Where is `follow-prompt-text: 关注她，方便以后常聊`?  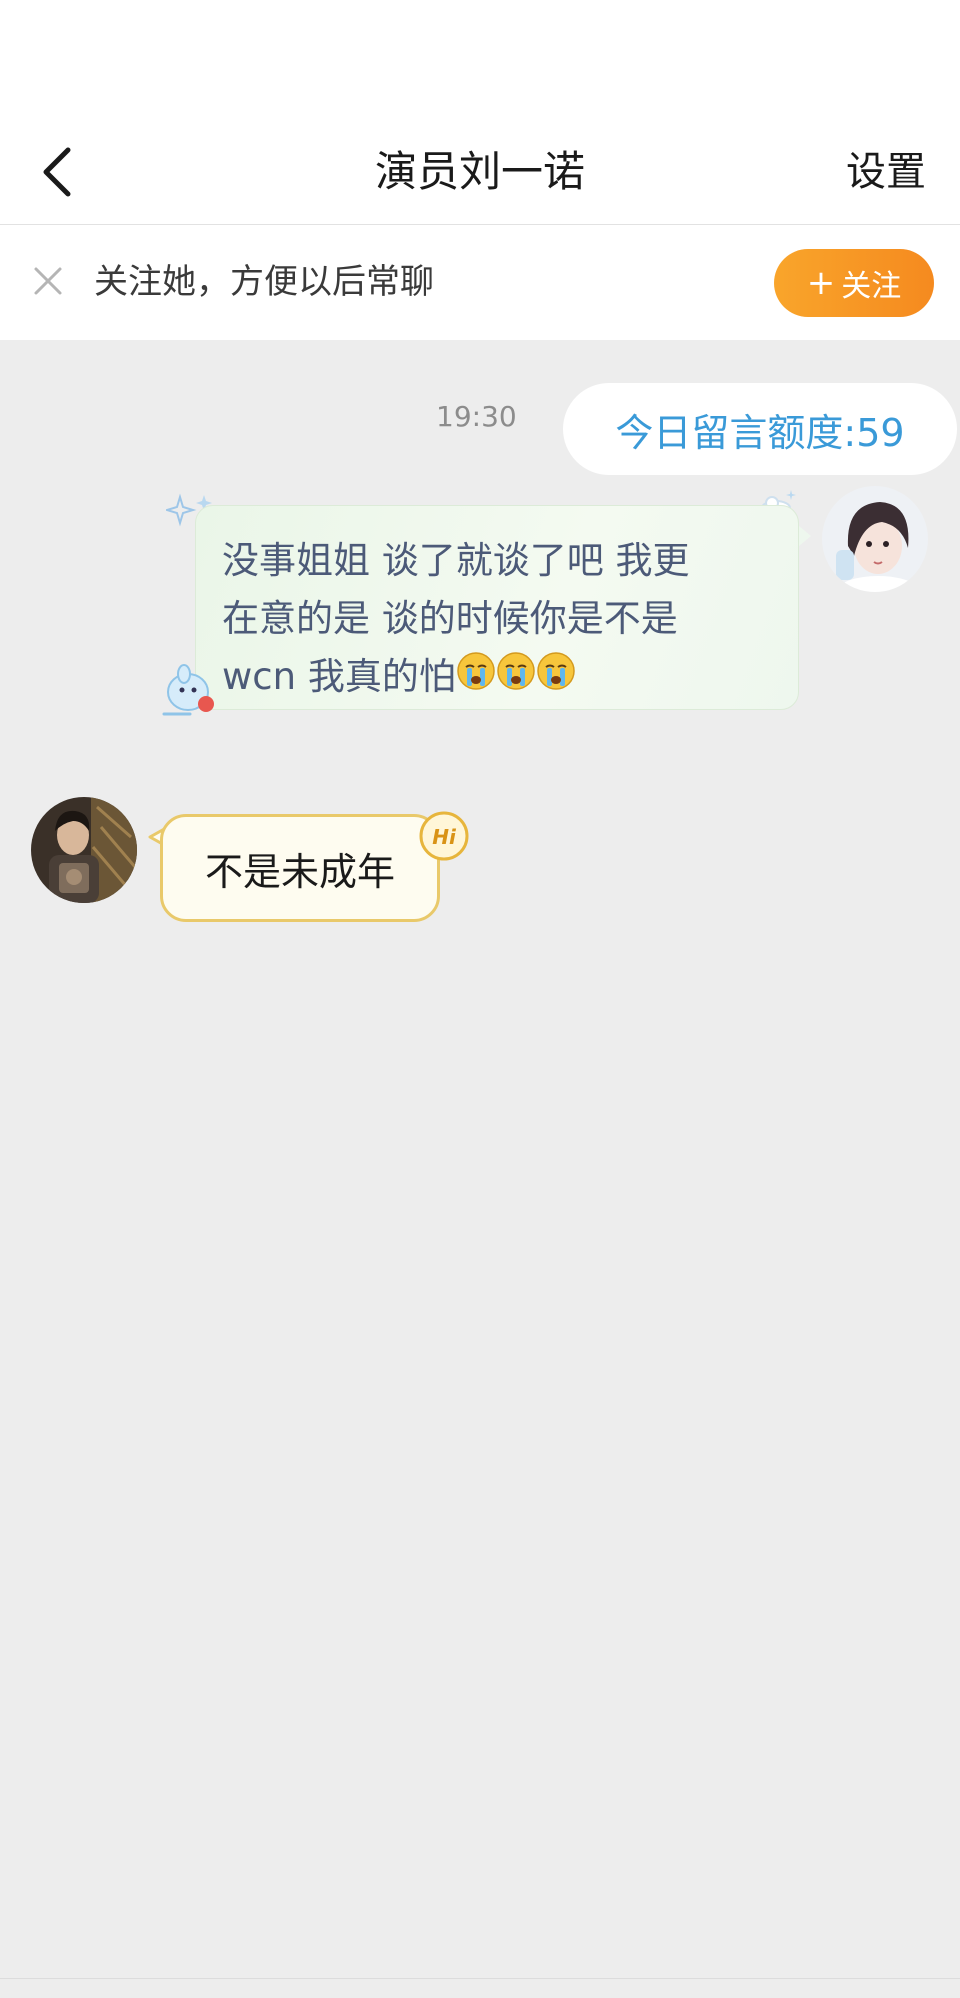 follow-prompt-text: 关注她，方便以后常聊 is located at coordinates (264, 282).